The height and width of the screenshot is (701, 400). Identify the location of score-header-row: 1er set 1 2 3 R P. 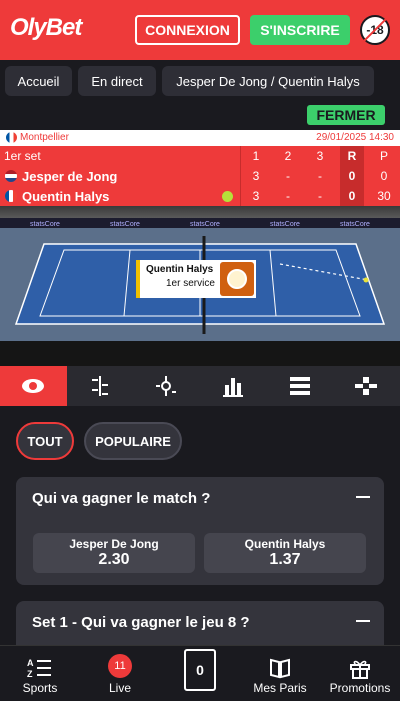
(200, 156).